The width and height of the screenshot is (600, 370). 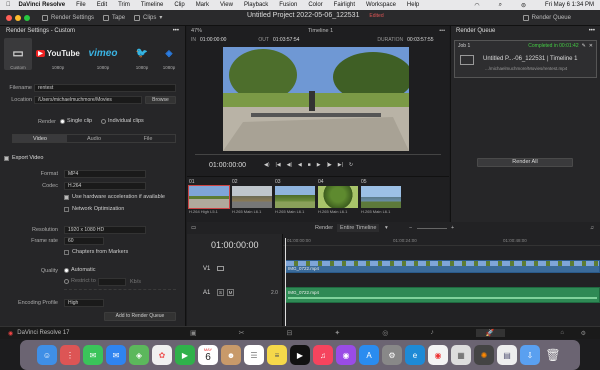 I want to click on system-preferences-icon: ⚙, so click(x=392, y=355).